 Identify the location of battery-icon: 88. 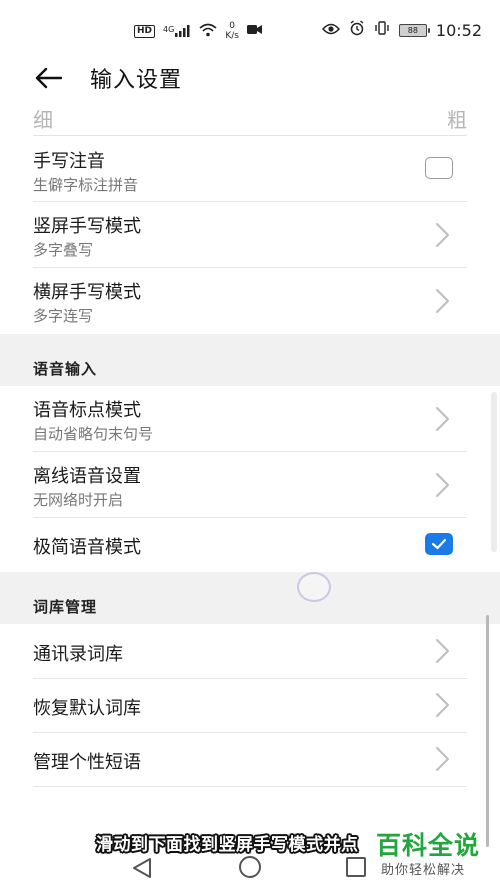
(414, 30).